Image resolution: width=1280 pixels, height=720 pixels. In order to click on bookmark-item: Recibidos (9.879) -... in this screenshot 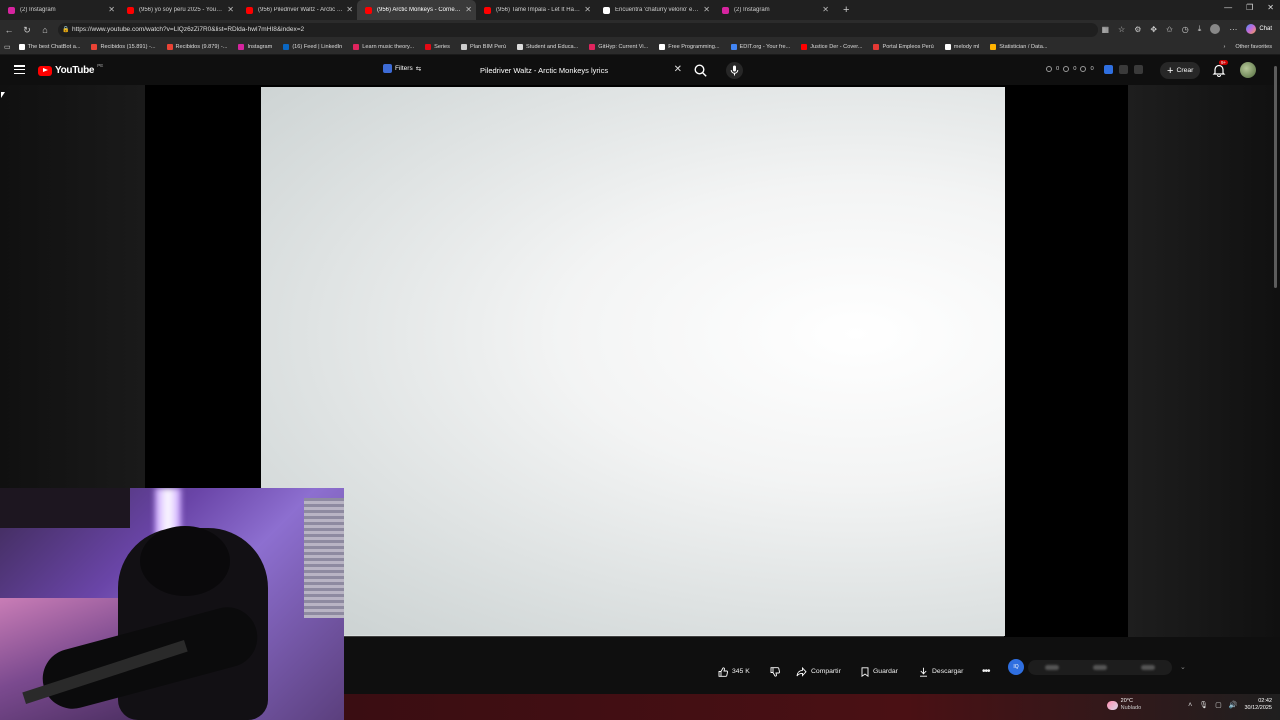, I will do `click(196, 47)`.